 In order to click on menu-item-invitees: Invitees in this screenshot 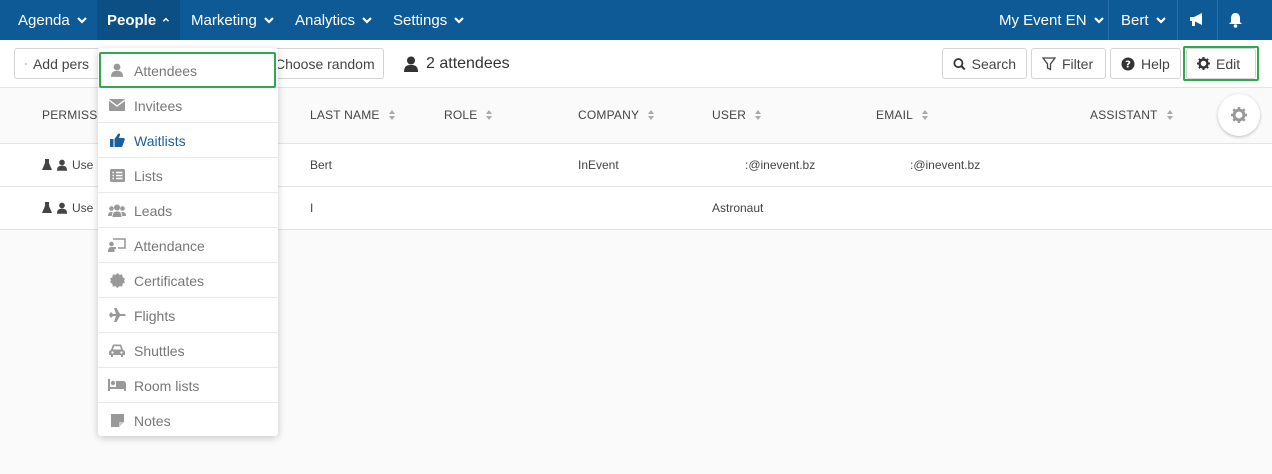, I will do `click(188, 105)`.